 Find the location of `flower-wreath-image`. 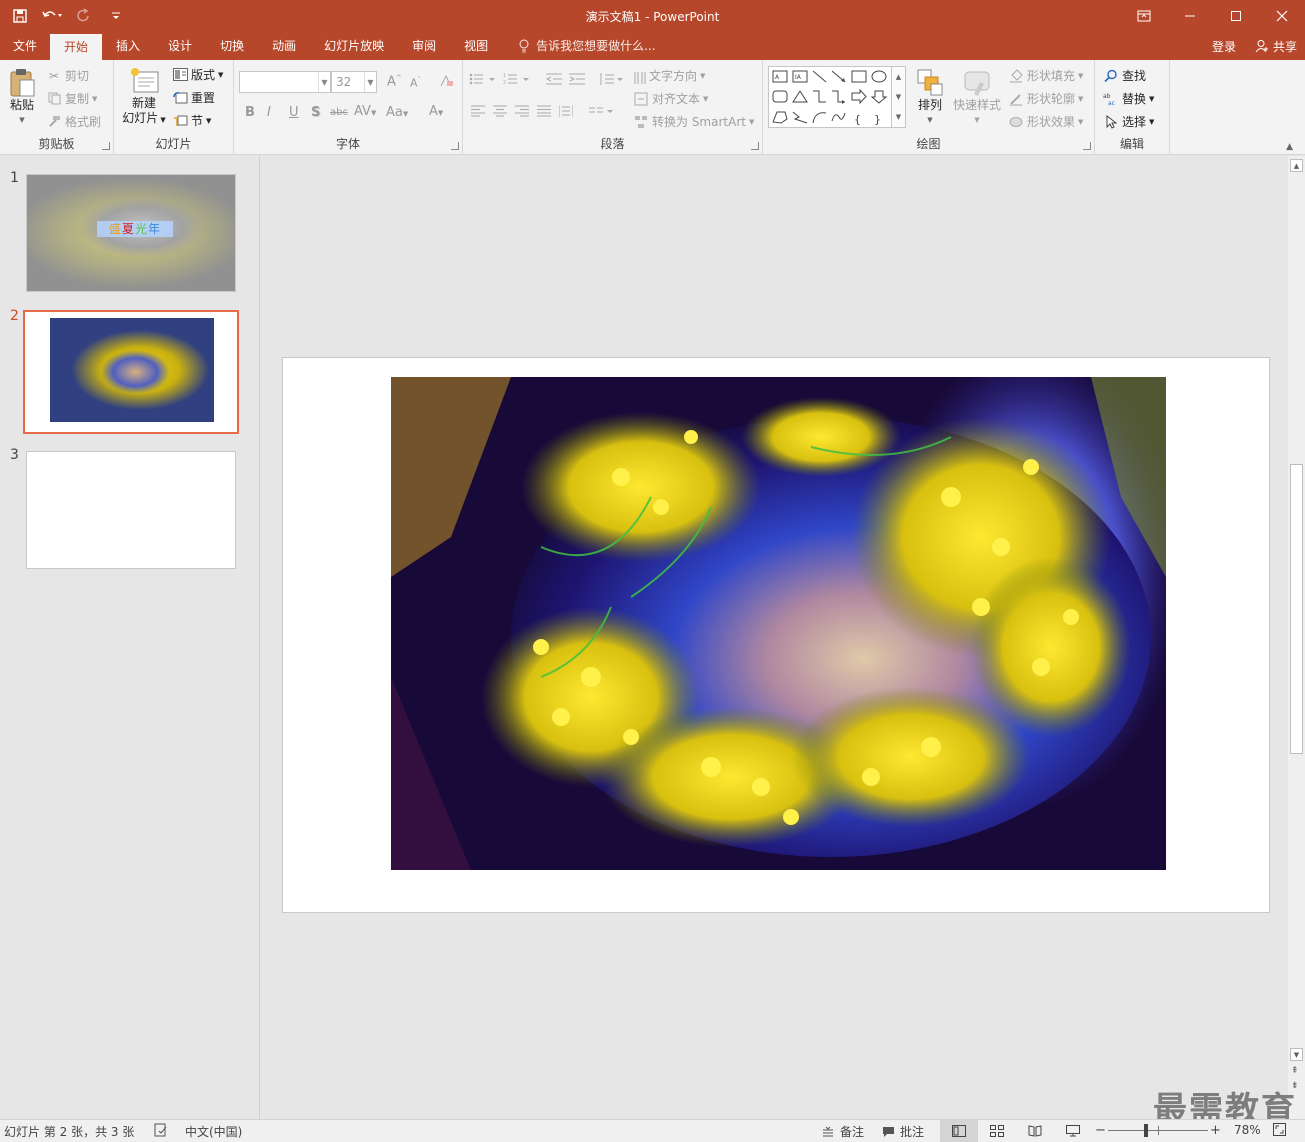

flower-wreath-image is located at coordinates (132, 370).